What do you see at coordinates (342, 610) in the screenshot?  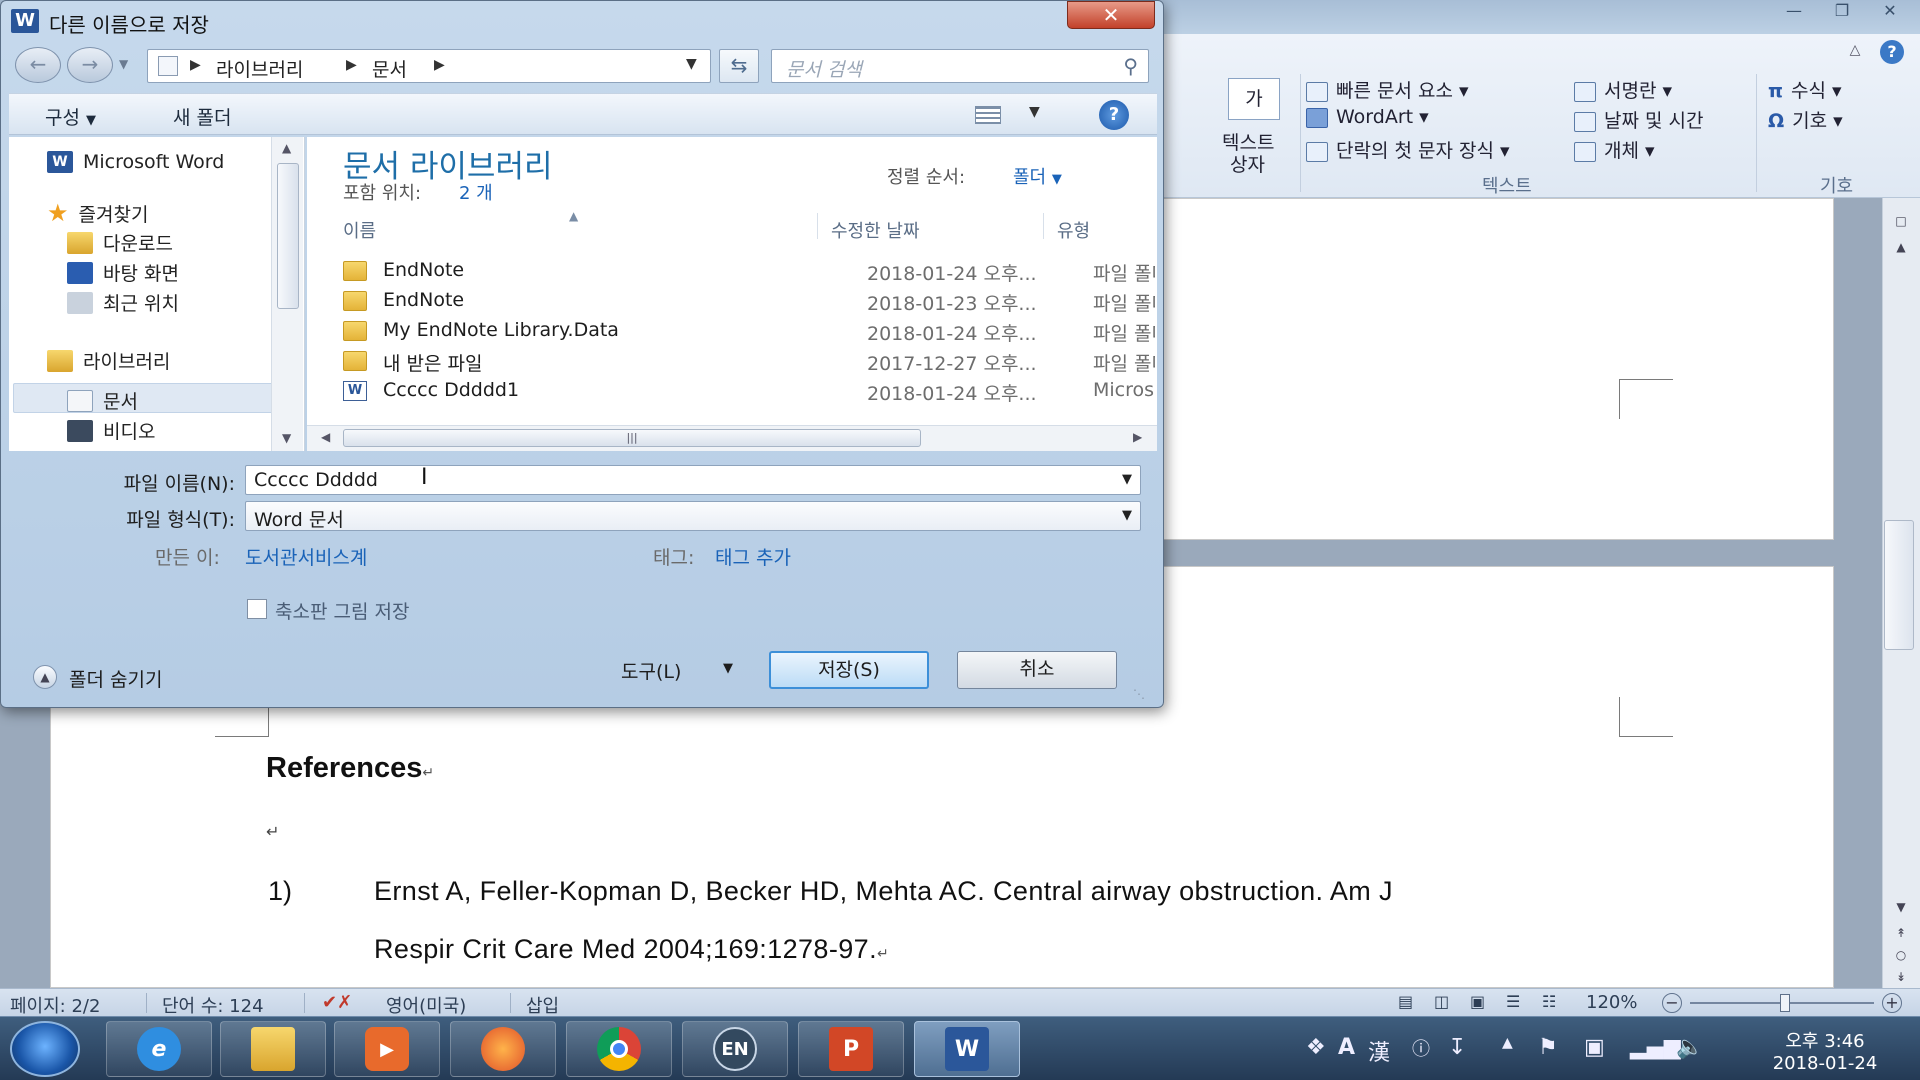 I see `save-thumbnail-label: 축소판 그림 저장` at bounding box center [342, 610].